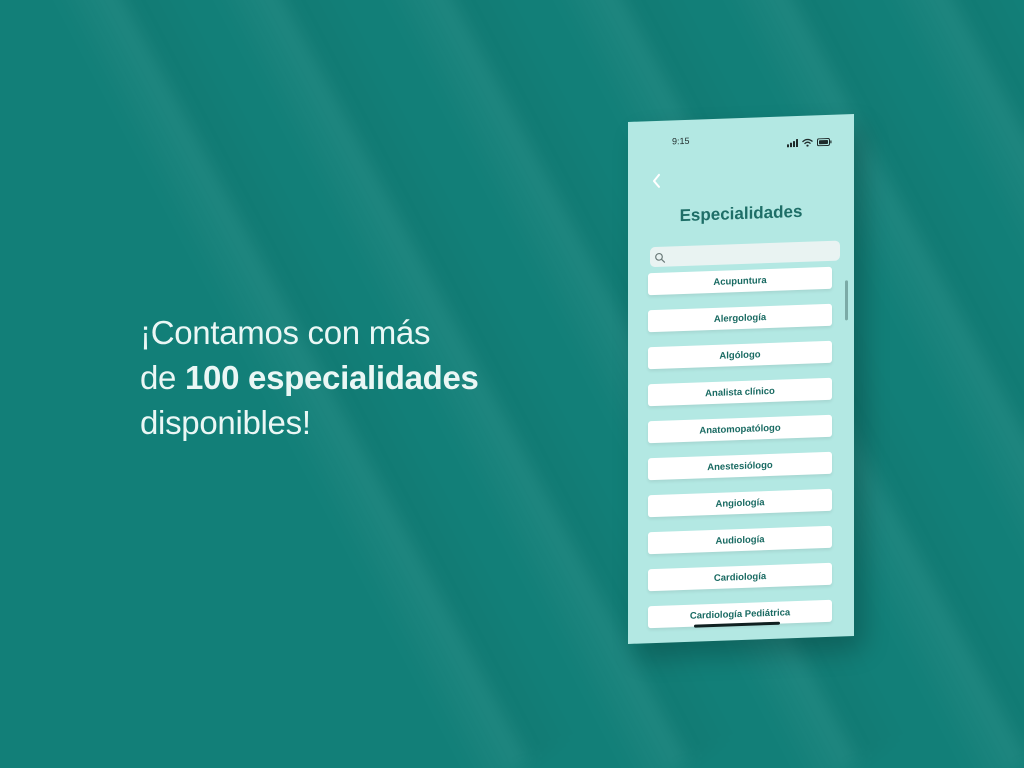  Describe the element at coordinates (740, 318) in the screenshot. I see `specialty-item: Alergología` at that location.